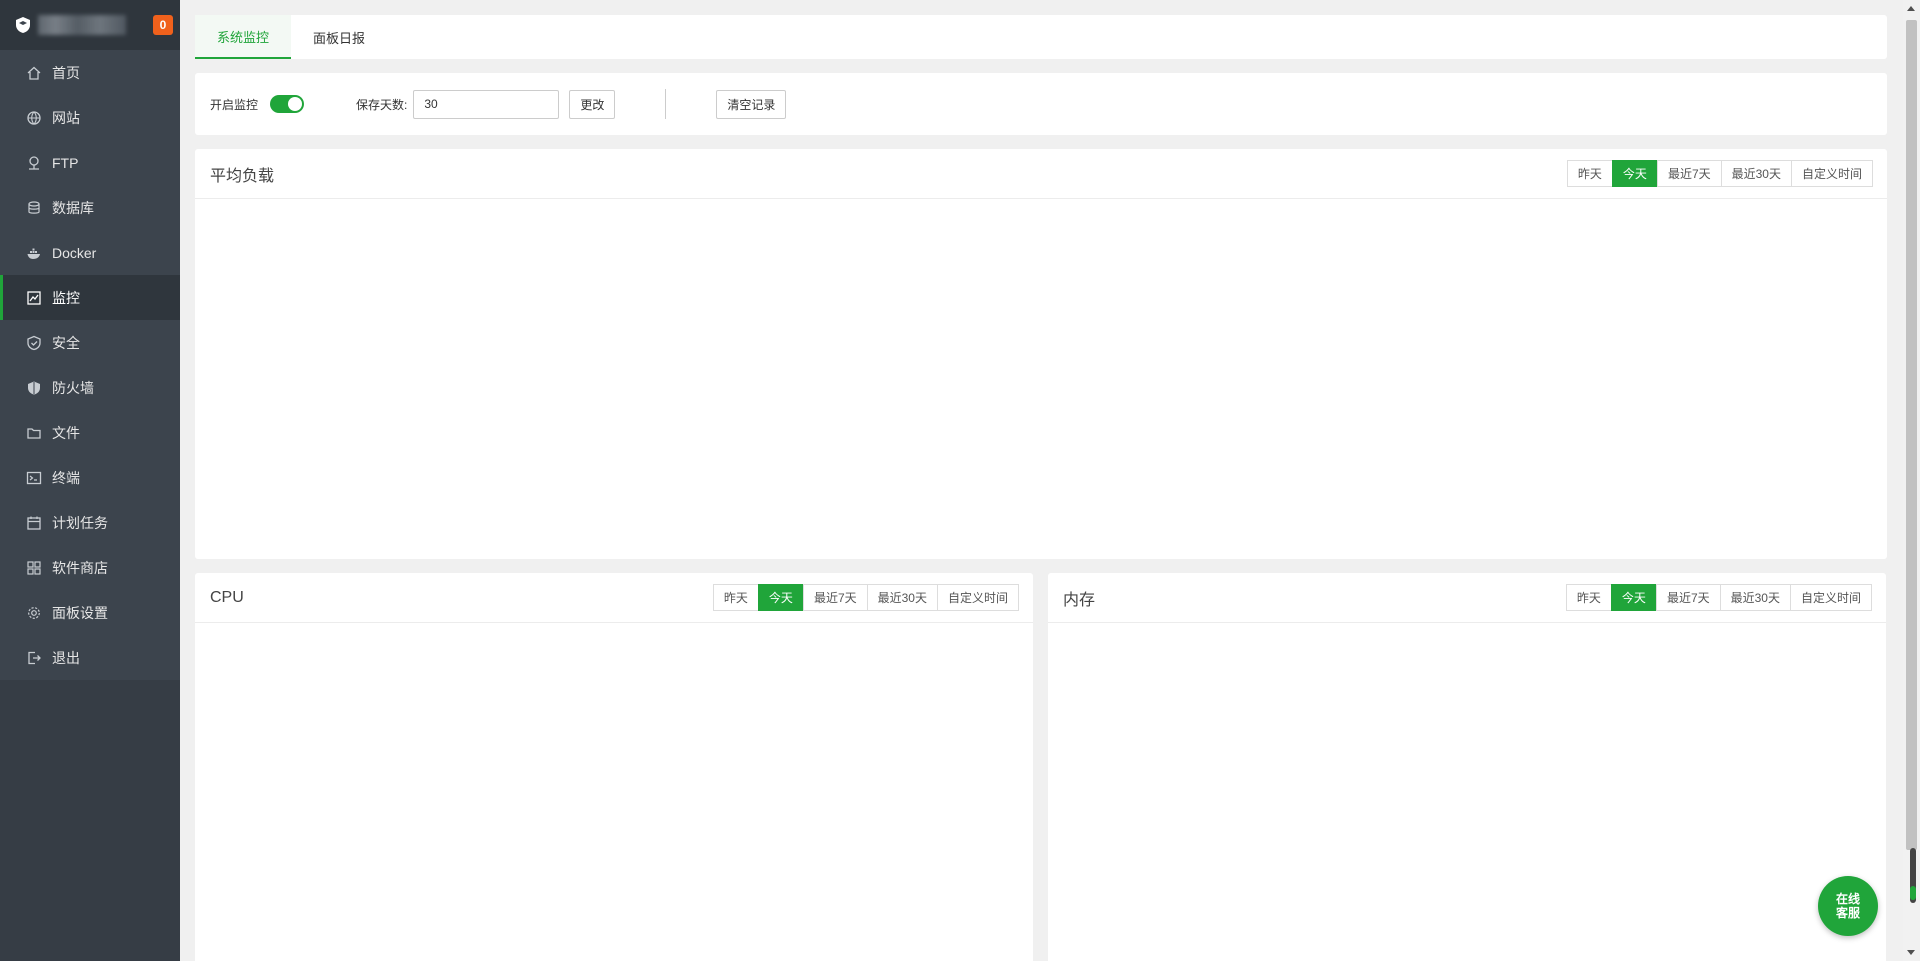 This screenshot has width=1920, height=961. Describe the element at coordinates (1913, 875) in the screenshot. I see `scroll-position-indicator` at that location.